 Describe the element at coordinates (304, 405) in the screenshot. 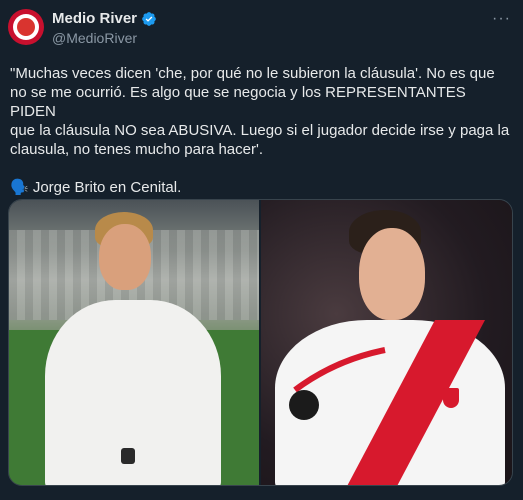

I see `libertadores-badge-icon` at that location.